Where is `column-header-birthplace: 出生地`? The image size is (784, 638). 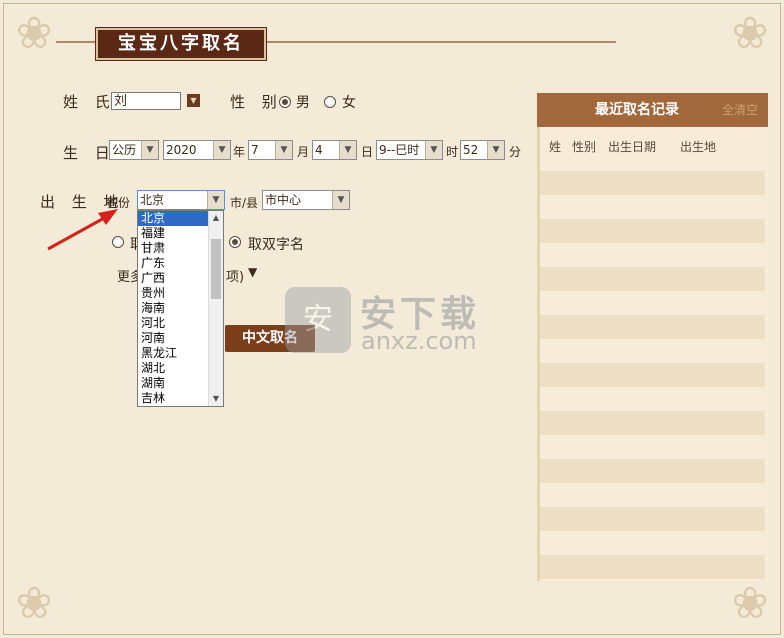
column-header-birthplace: 出生地 is located at coordinates (698, 147).